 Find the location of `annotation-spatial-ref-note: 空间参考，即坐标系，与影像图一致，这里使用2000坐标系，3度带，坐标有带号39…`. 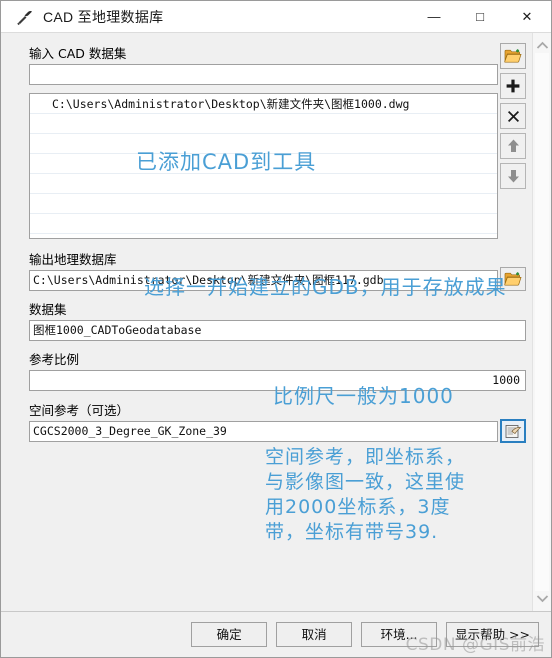

annotation-spatial-ref-note: 空间参考，即坐标系，与影像图一致，这里使用2000坐标系，3度带，坐标有带号39… is located at coordinates (365, 495).